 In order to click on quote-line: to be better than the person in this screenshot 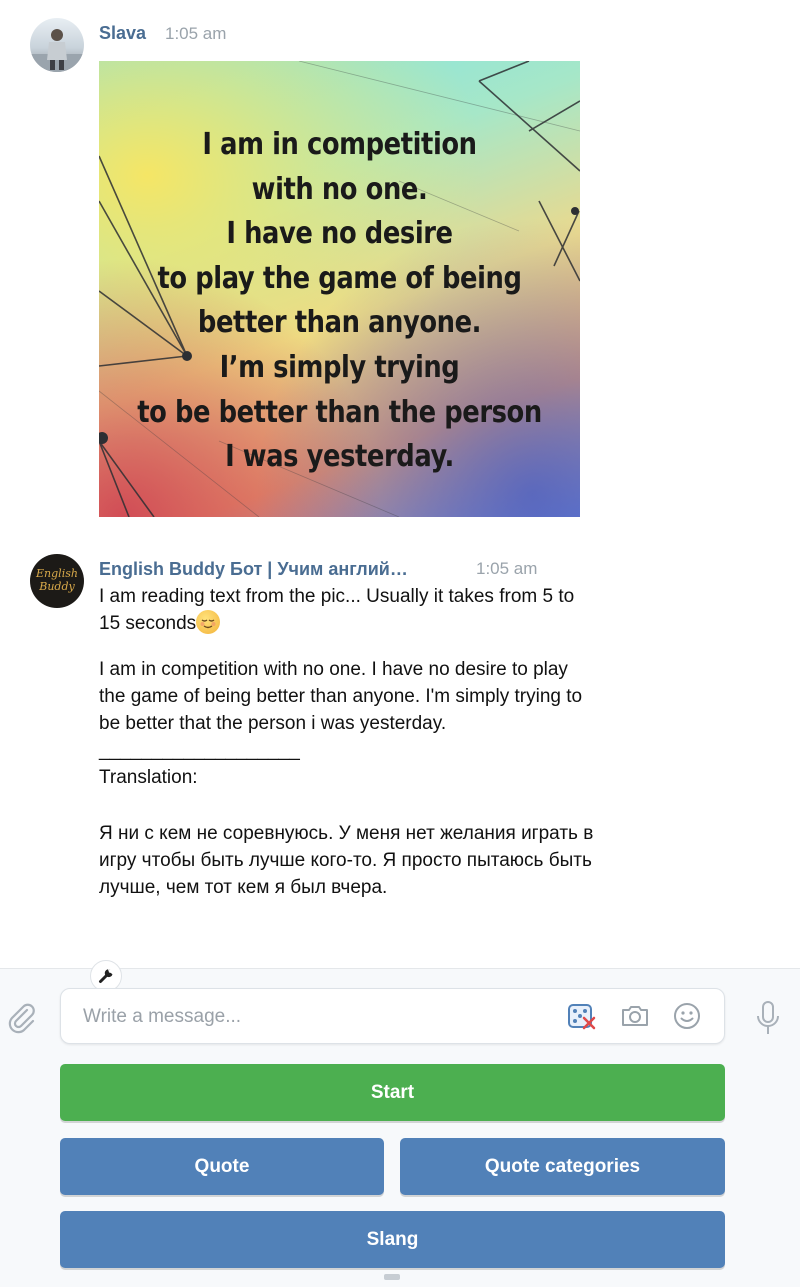, I will do `click(339, 412)`.